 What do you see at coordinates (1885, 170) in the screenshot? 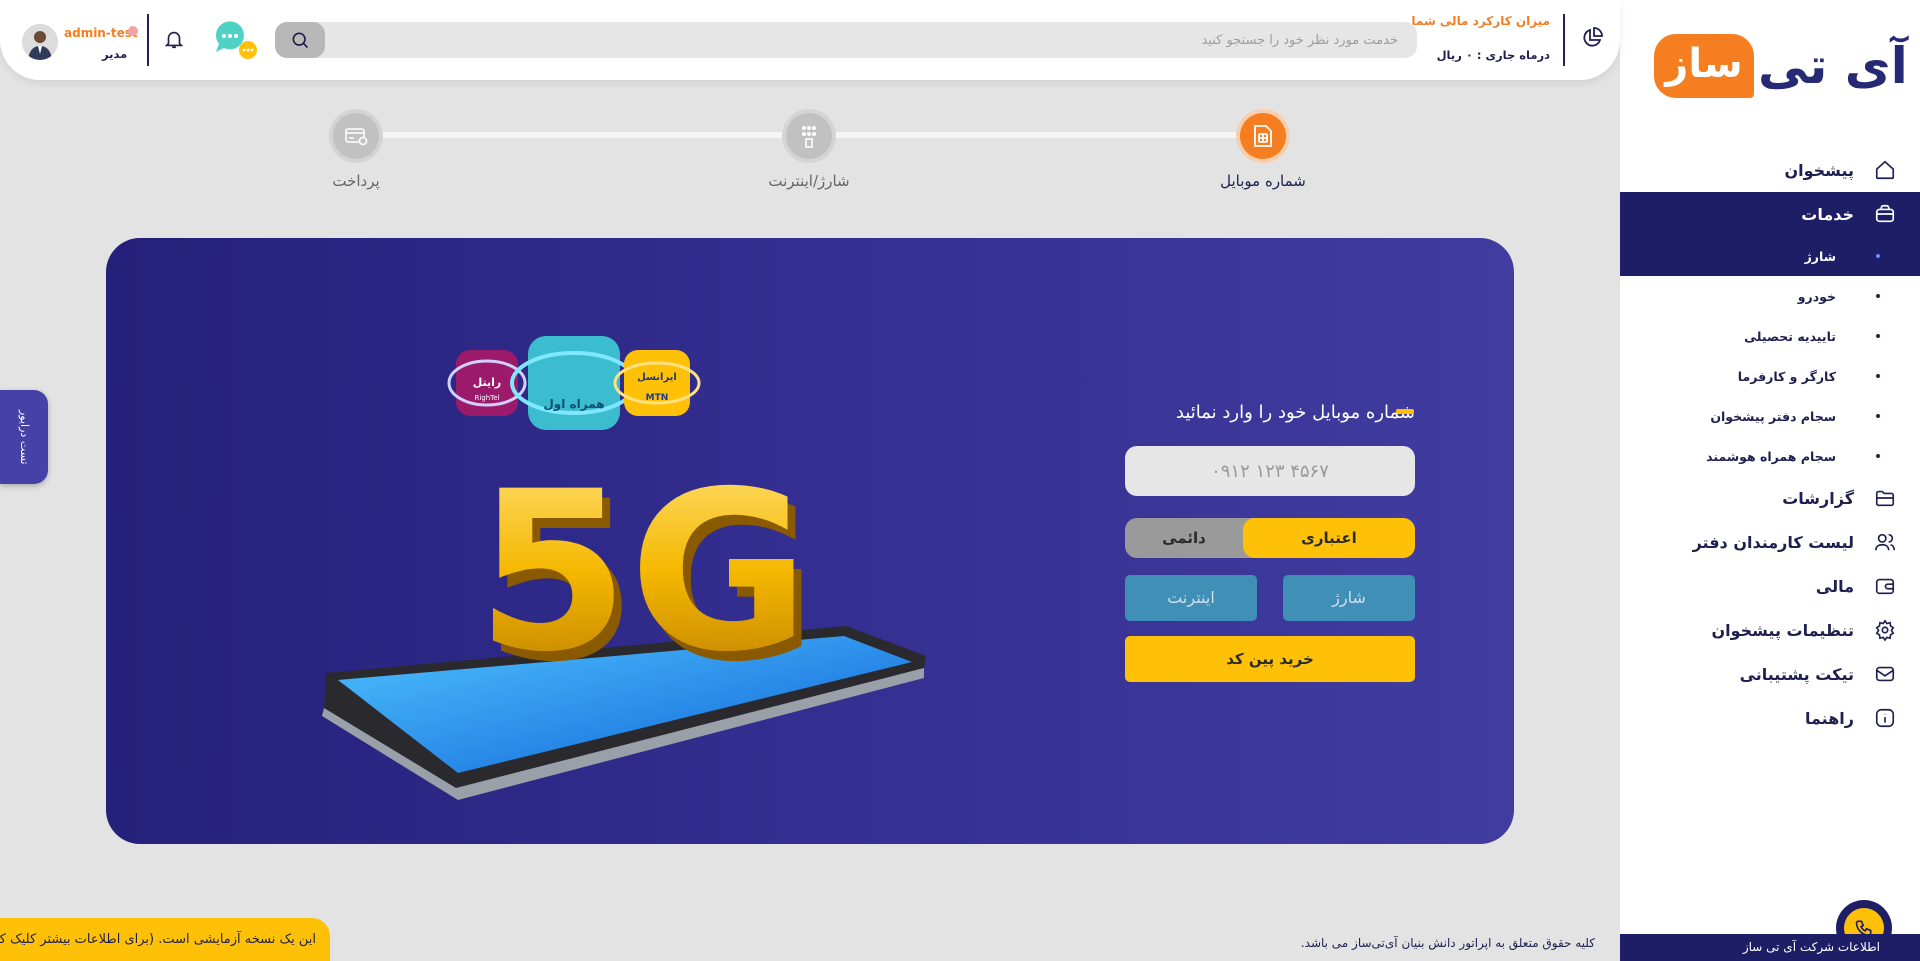
I see `home-icon` at bounding box center [1885, 170].